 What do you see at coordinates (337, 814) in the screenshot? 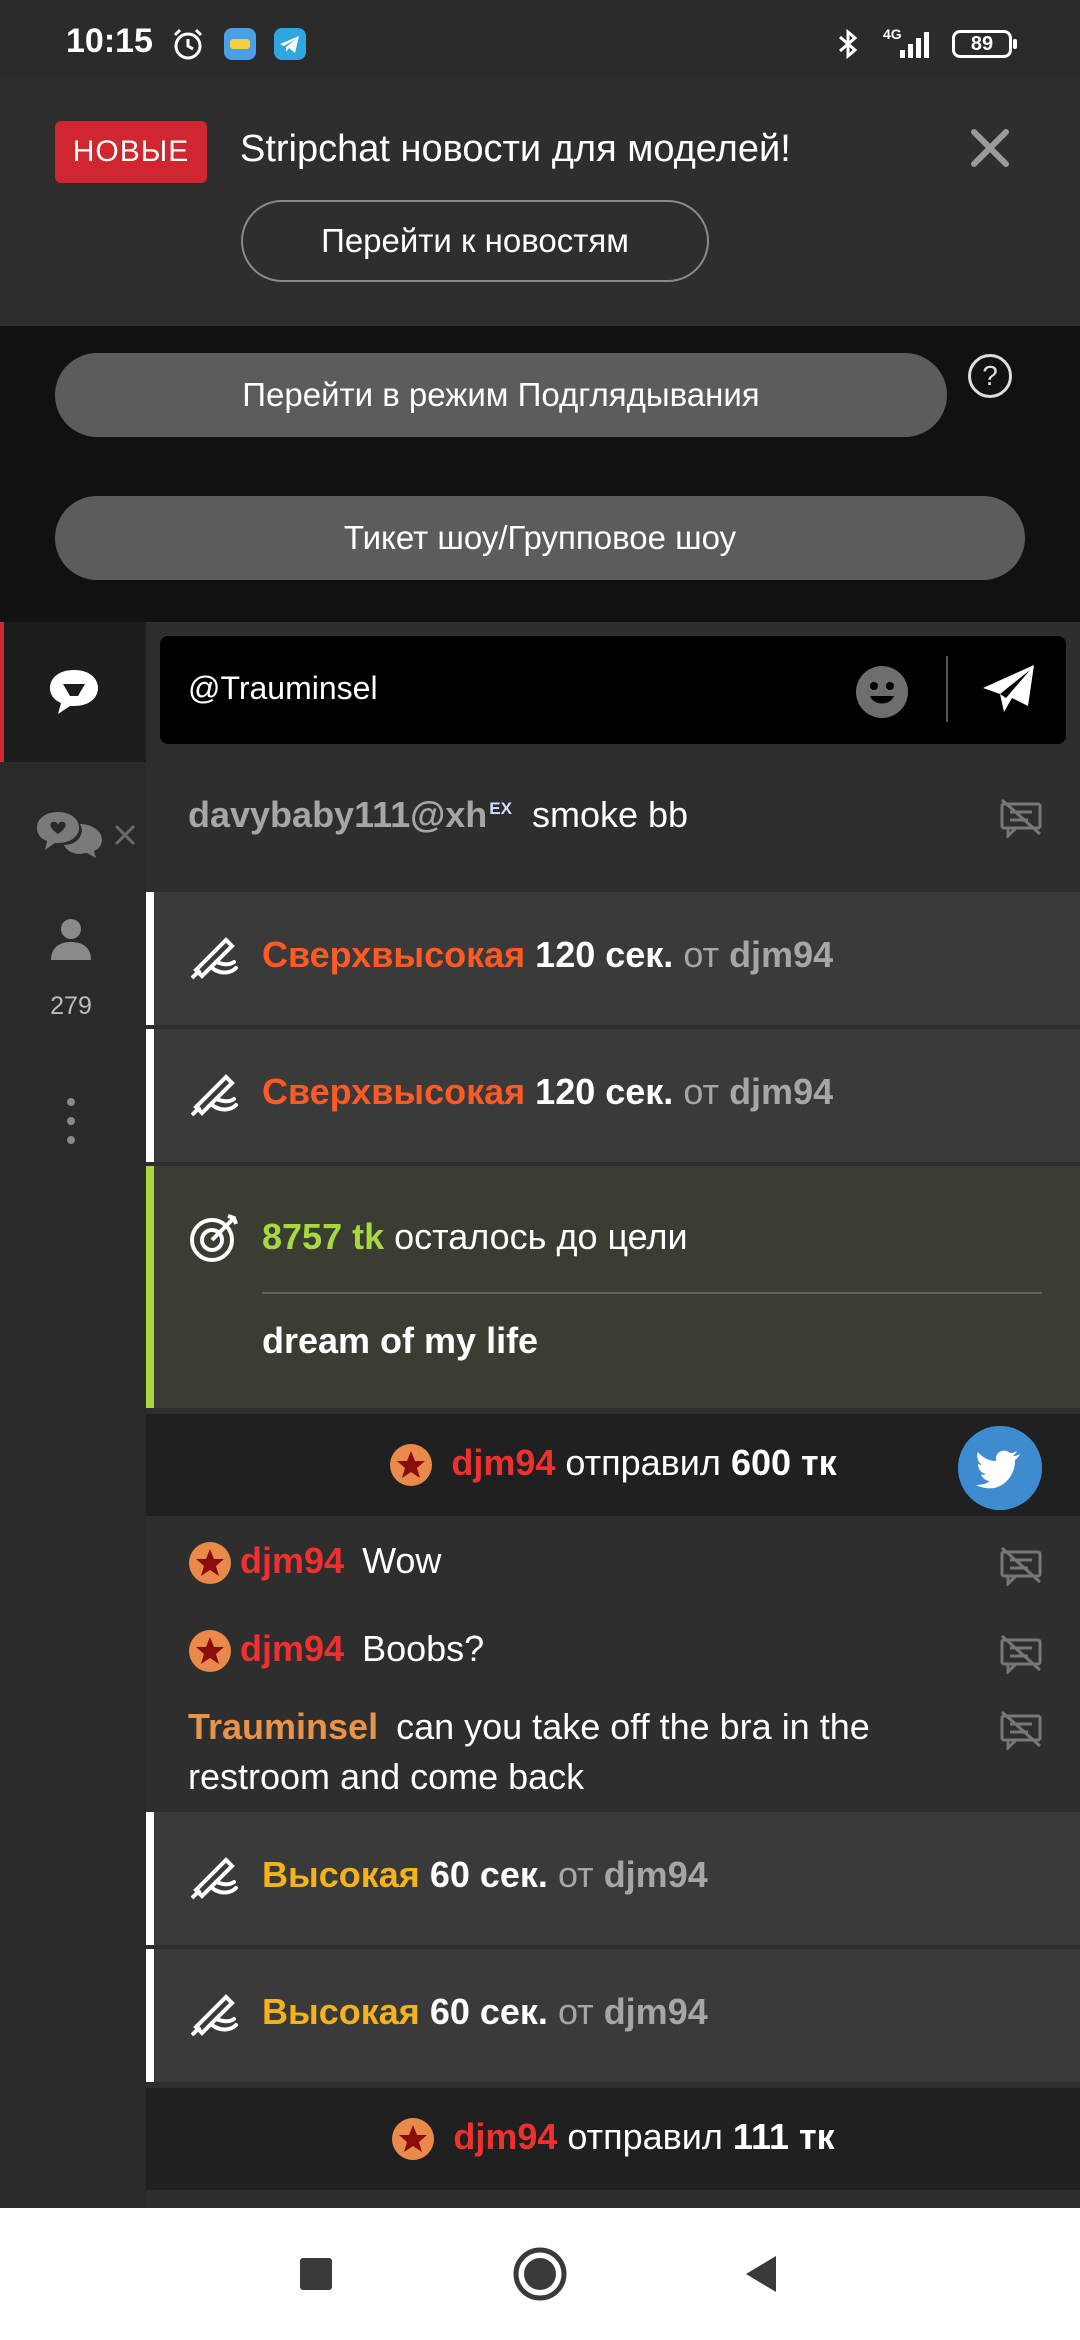
I see `username: davybaby111@xh` at bounding box center [337, 814].